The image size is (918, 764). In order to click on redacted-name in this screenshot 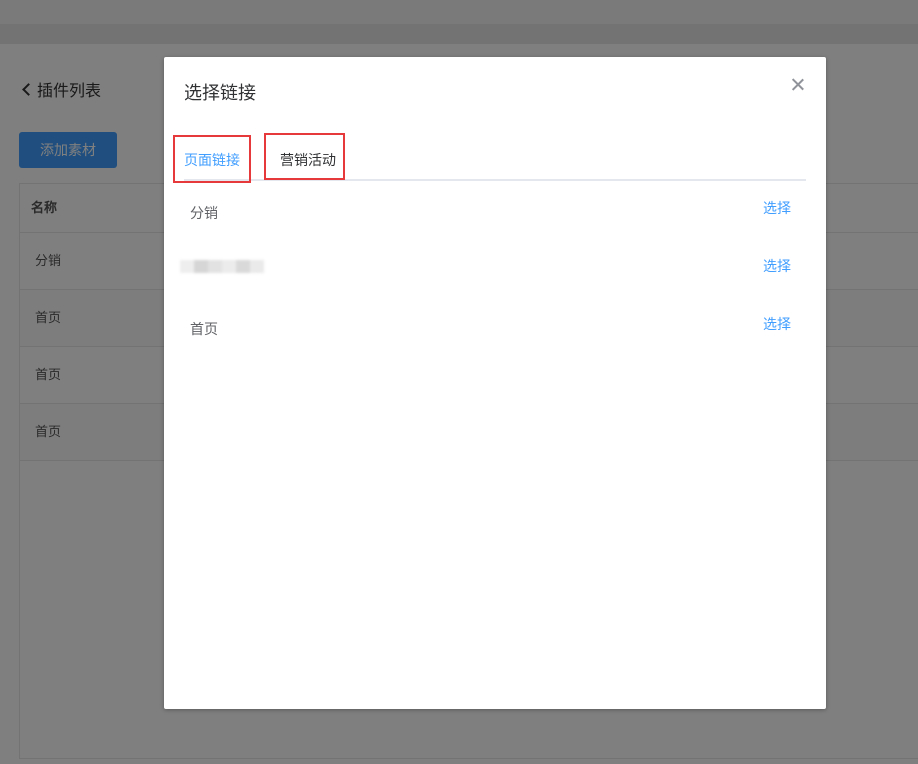, I will do `click(225, 266)`.